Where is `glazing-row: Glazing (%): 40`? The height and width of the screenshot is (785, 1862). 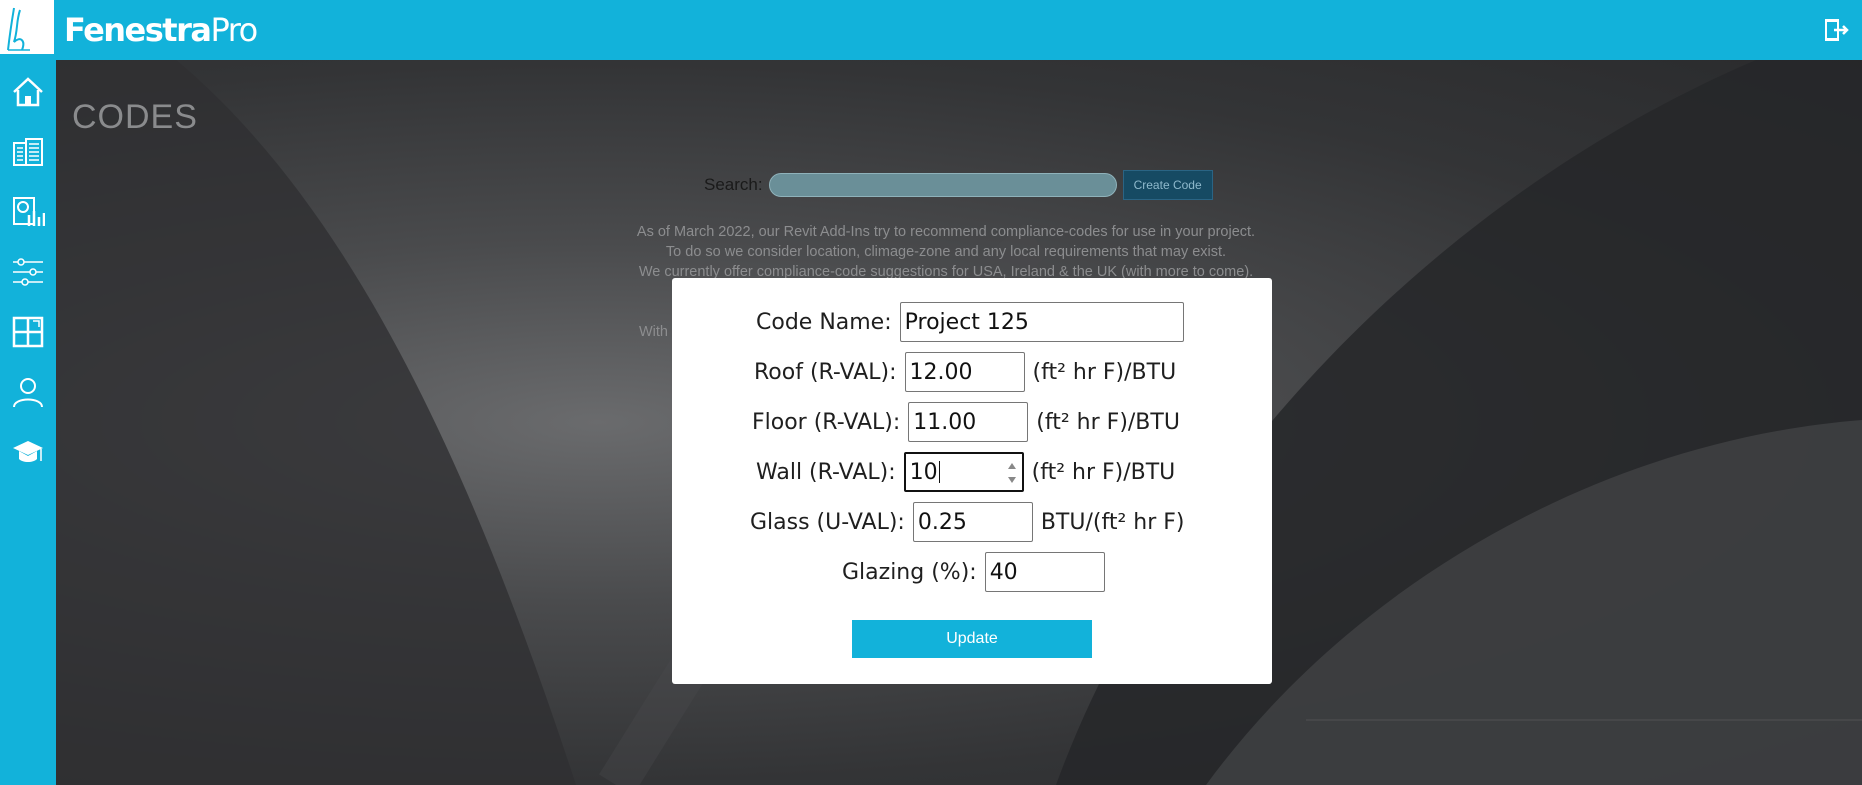 glazing-row: Glazing (%): 40 is located at coordinates (973, 572).